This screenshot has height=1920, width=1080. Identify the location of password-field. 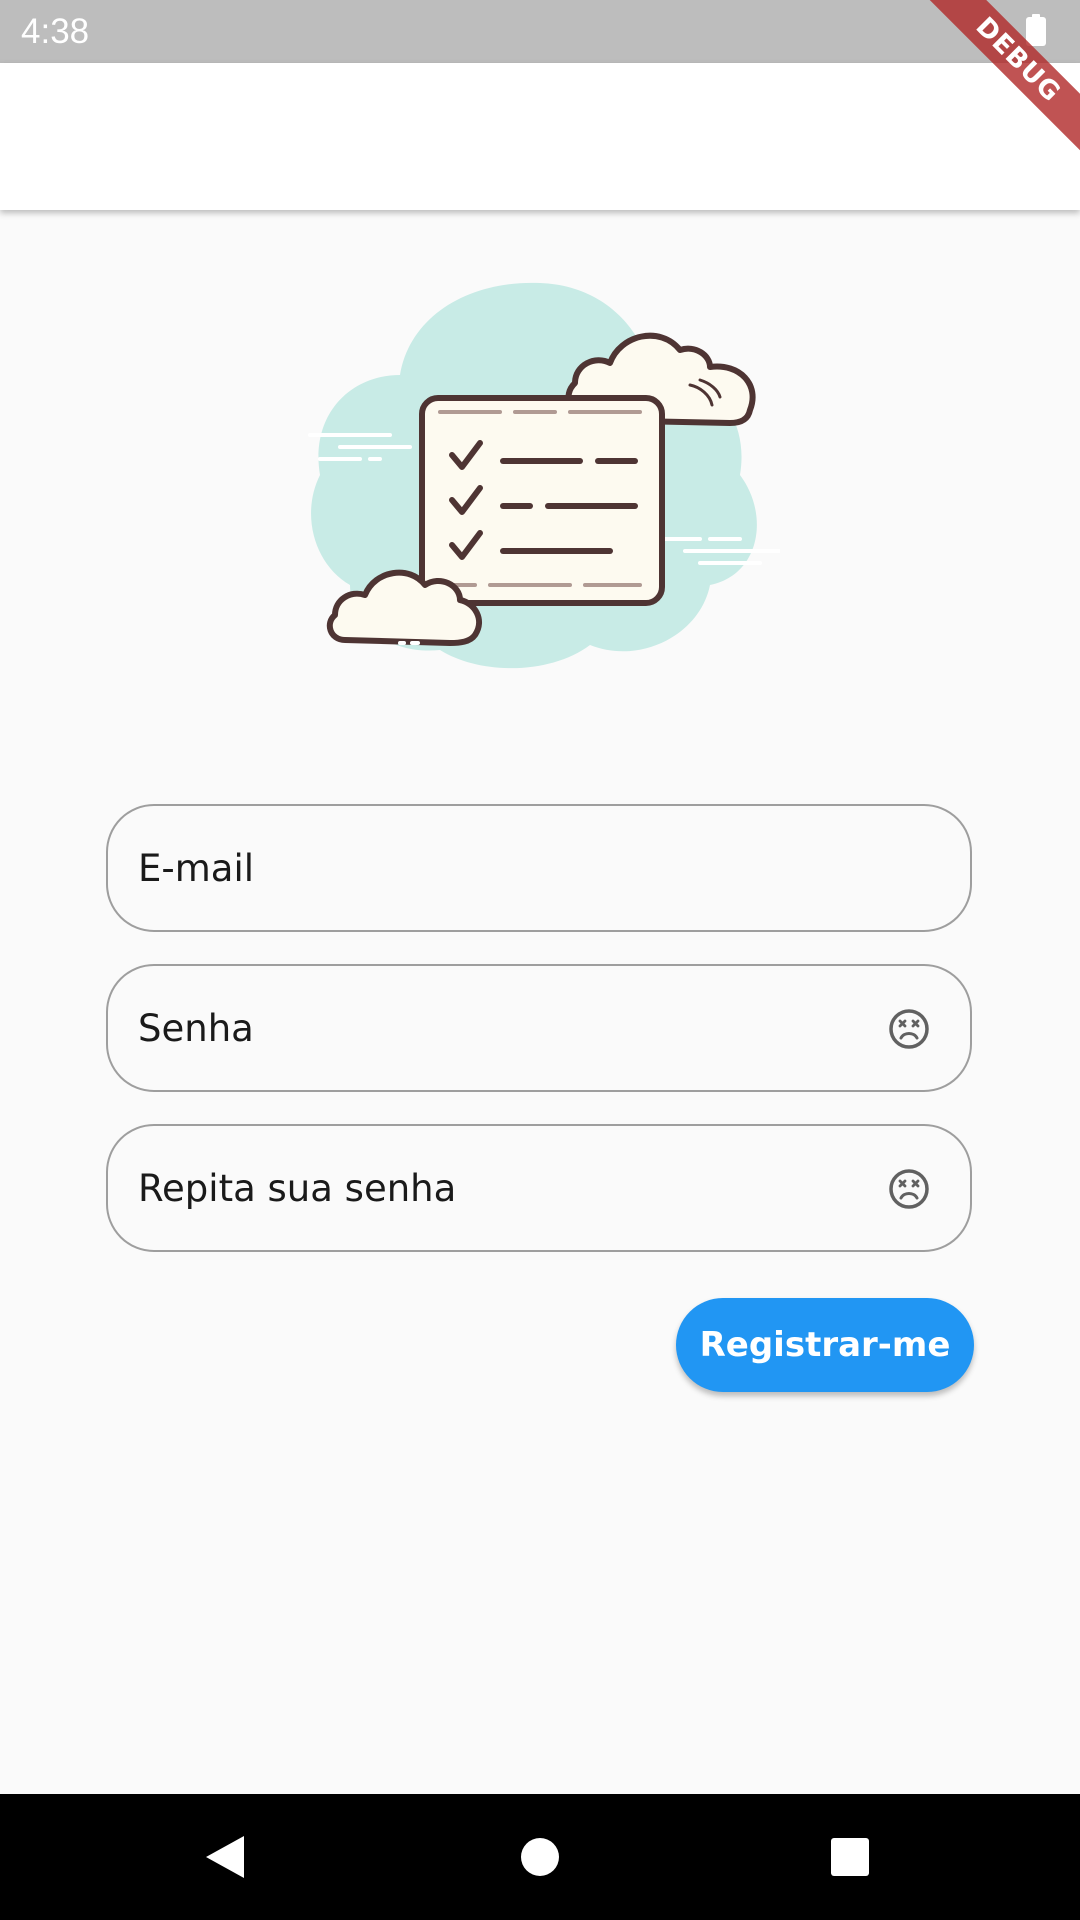
(539, 1028).